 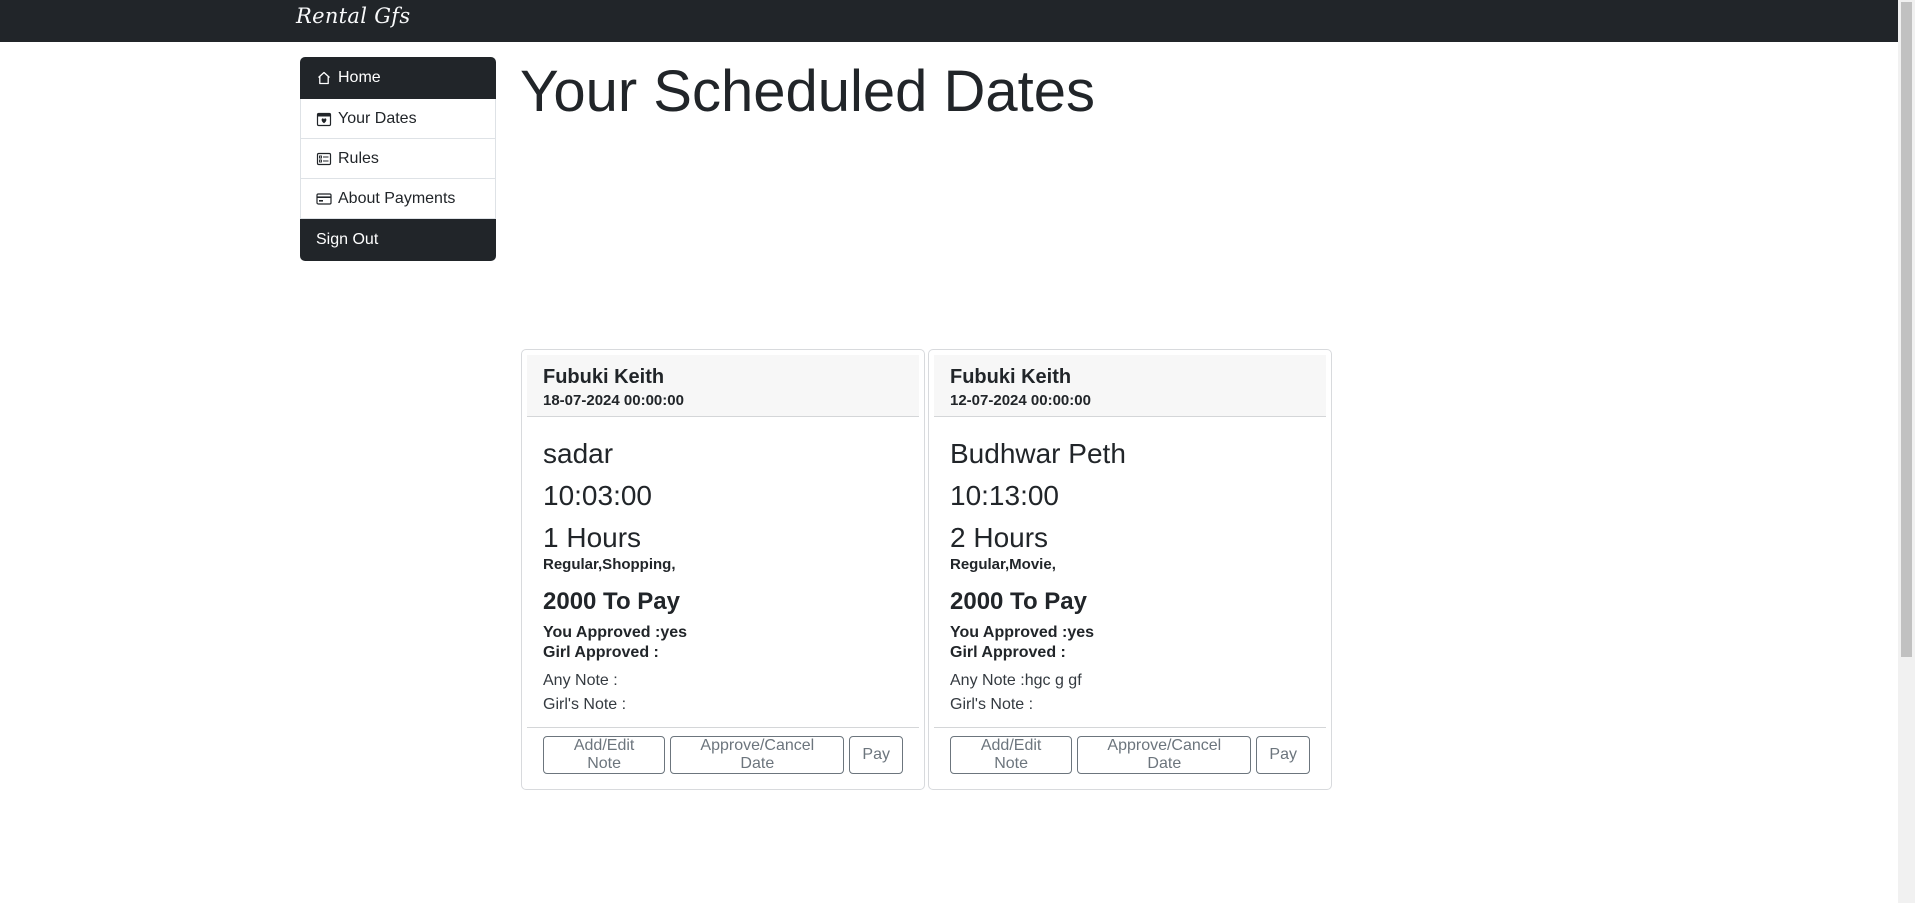 I want to click on sidebar-item-label: Rules, so click(x=358, y=158).